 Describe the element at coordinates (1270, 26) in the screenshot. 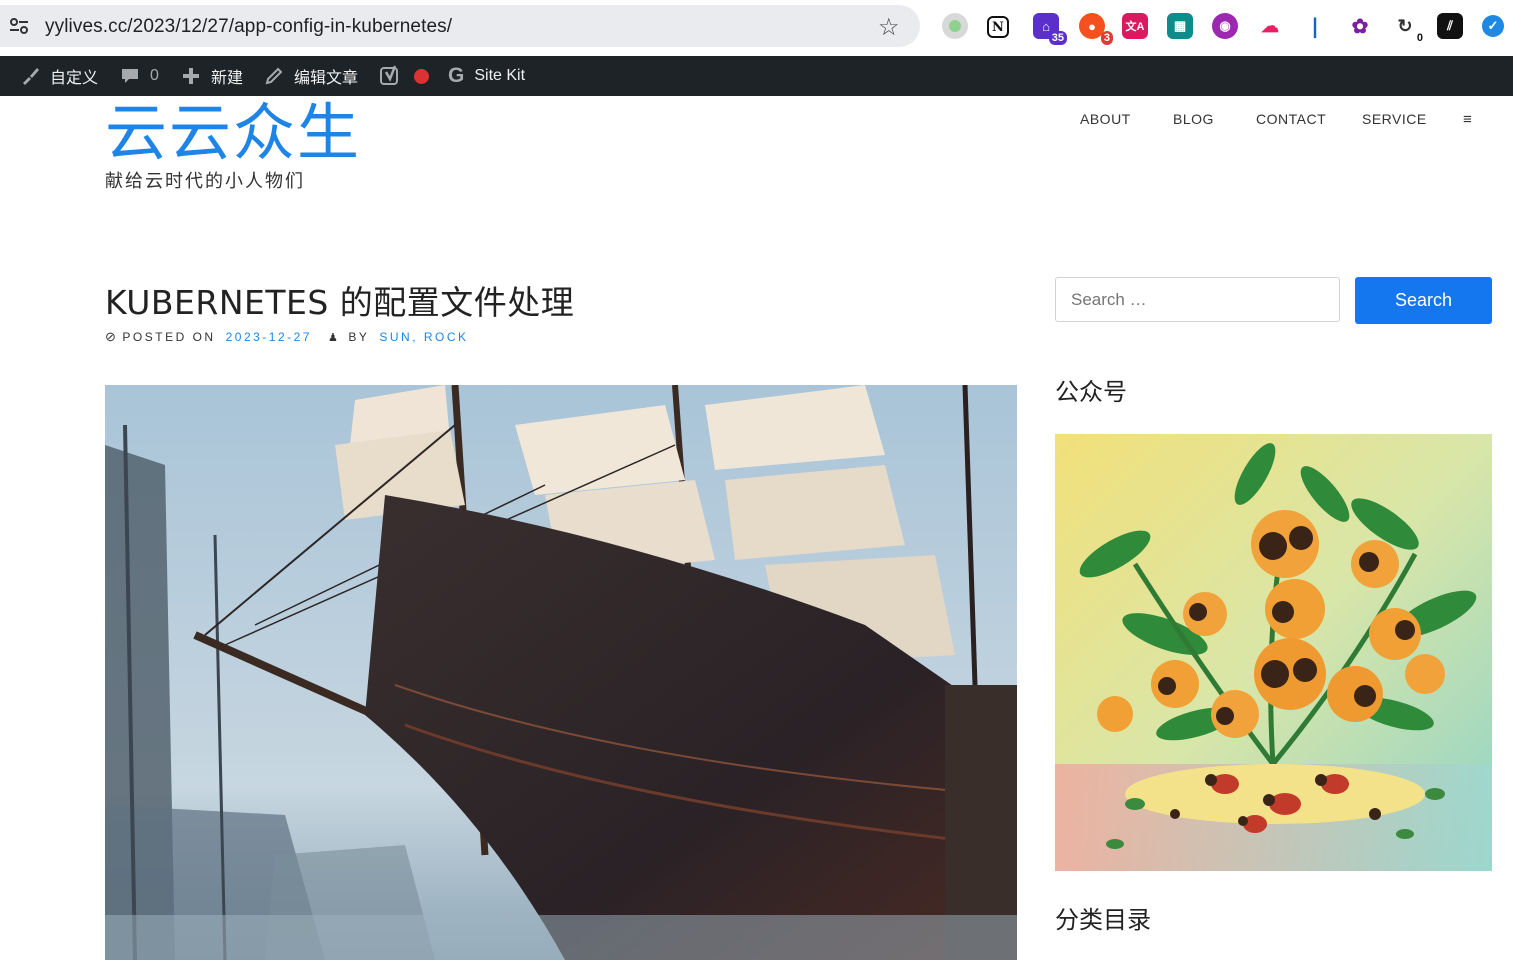

I see `extension-cloud-icon: ☁` at that location.